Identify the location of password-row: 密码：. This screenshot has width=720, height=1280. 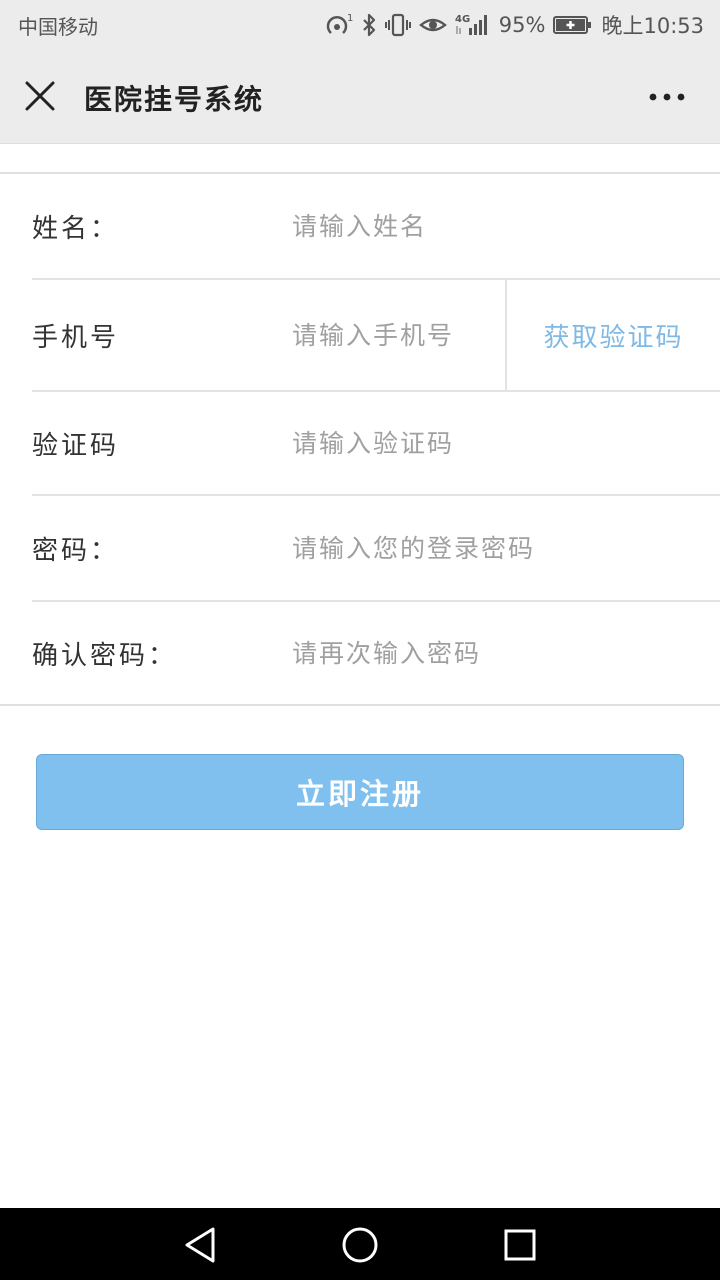
(376, 549).